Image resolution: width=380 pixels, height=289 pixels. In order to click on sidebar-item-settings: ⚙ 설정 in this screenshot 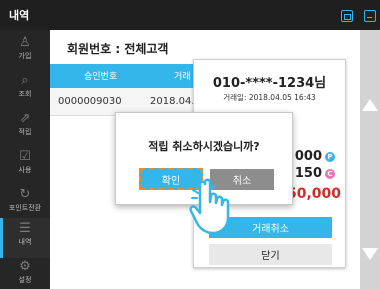, I will do `click(25, 272)`.